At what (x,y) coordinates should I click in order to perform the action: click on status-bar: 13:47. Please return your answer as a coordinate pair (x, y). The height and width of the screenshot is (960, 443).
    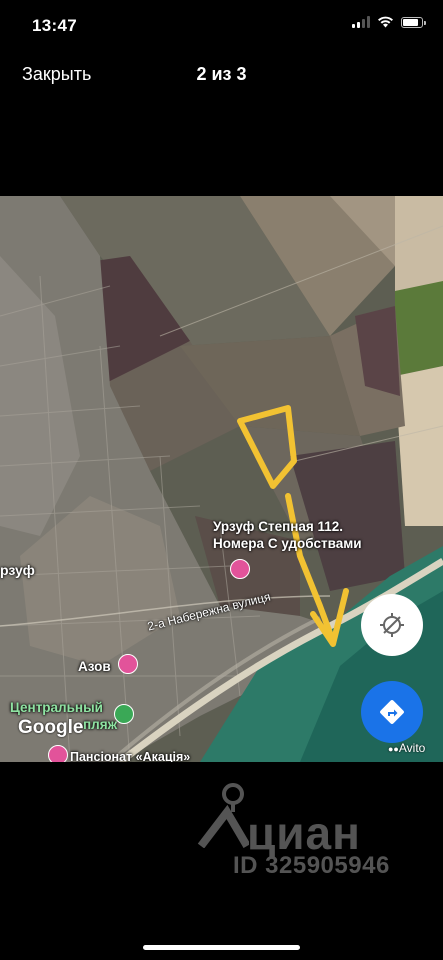
    Looking at the image, I should click on (221, 25).